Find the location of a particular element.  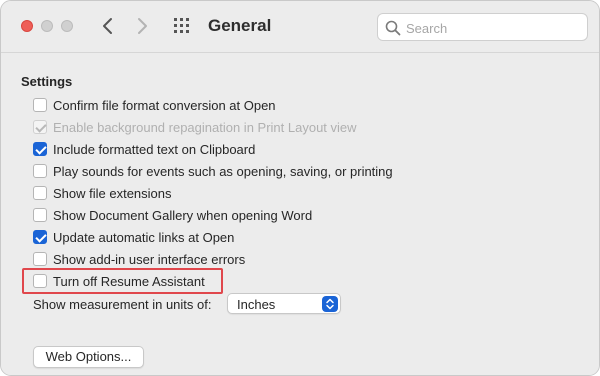

zoom-window-button is located at coordinates (67, 26).